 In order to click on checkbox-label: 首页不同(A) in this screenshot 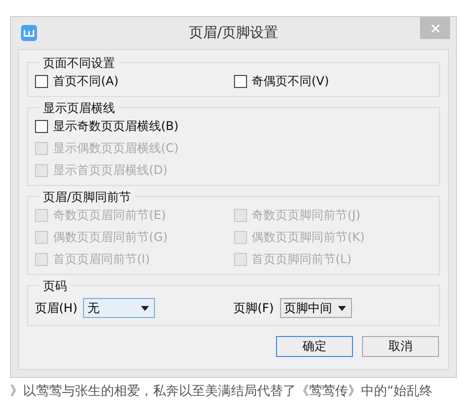, I will do `click(86, 81)`.